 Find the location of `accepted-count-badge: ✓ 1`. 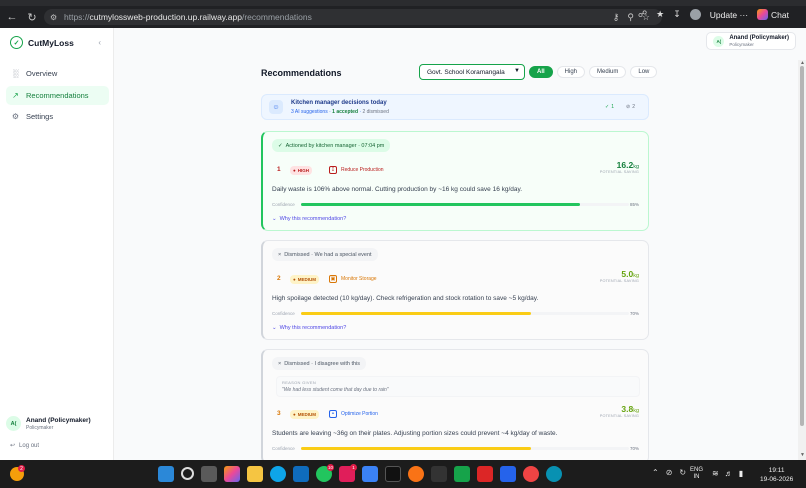

accepted-count-badge: ✓ 1 is located at coordinates (609, 107).